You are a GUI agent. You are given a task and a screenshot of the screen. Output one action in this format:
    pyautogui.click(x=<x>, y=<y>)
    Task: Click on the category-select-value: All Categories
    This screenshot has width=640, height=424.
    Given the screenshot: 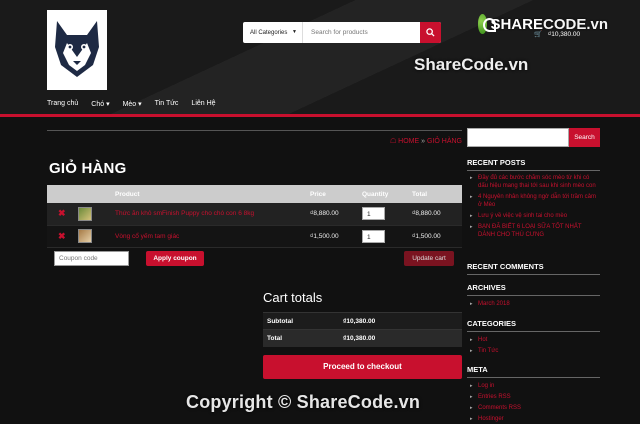 What is the action you would take?
    pyautogui.click(x=269, y=32)
    